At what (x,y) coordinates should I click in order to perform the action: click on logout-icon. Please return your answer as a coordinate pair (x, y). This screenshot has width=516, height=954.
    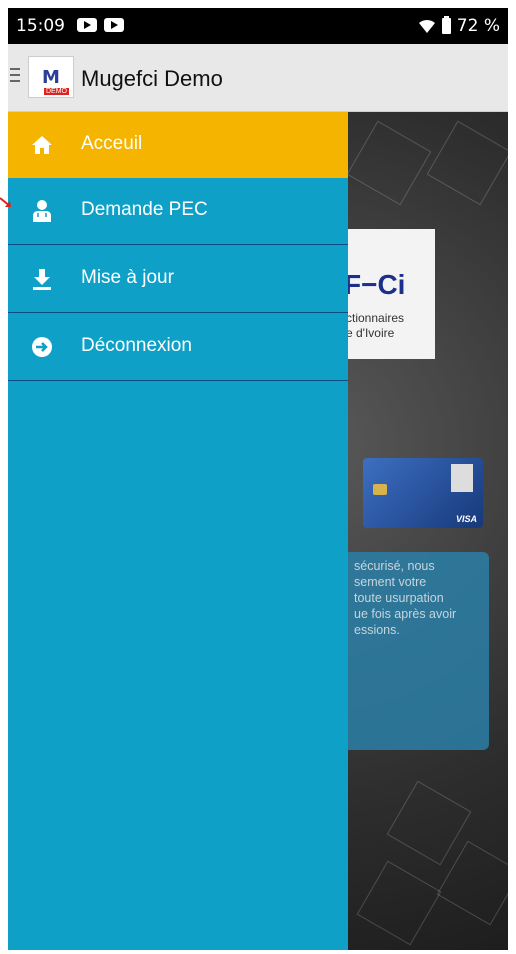
    Looking at the image, I should click on (42, 347).